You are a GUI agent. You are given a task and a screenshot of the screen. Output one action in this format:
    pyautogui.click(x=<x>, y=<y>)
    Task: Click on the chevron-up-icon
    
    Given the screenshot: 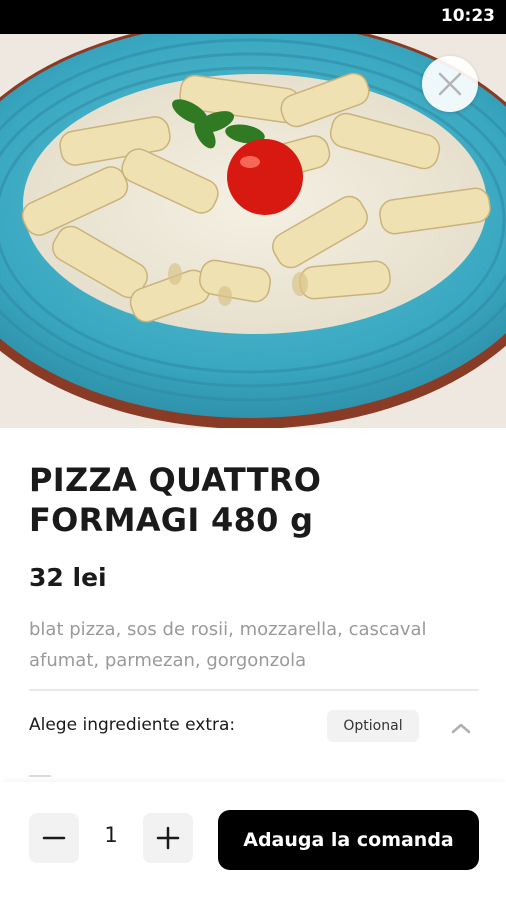 What is the action you would take?
    pyautogui.click(x=461, y=728)
    